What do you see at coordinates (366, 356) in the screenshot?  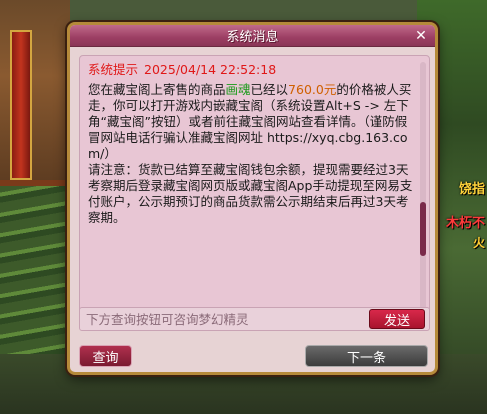 I see `next-message-button: 下一条` at bounding box center [366, 356].